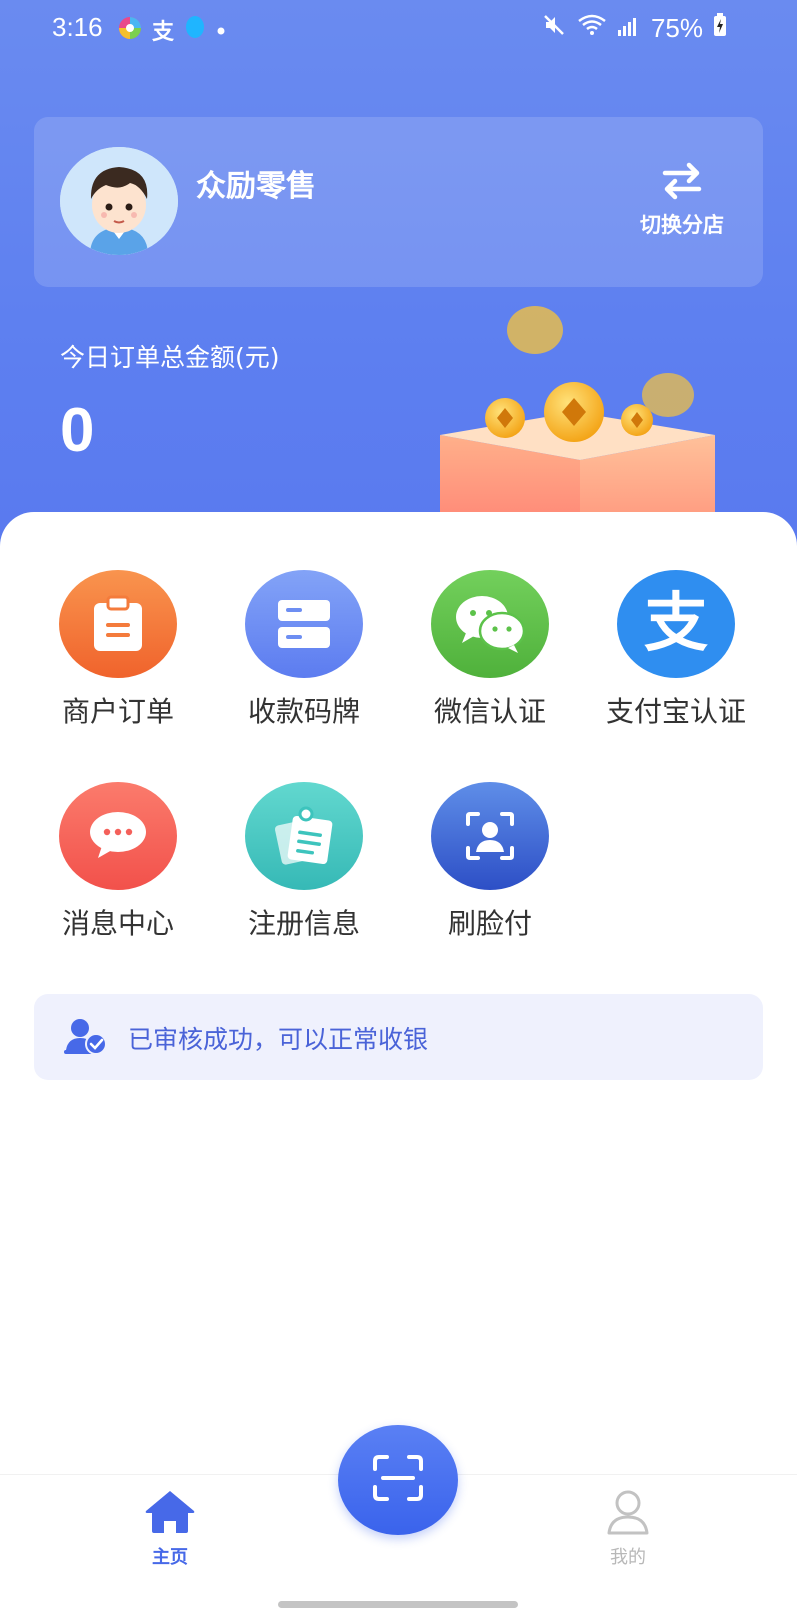  I want to click on audit-notice: 已审核成功，可以正常收银, so click(398, 1037).